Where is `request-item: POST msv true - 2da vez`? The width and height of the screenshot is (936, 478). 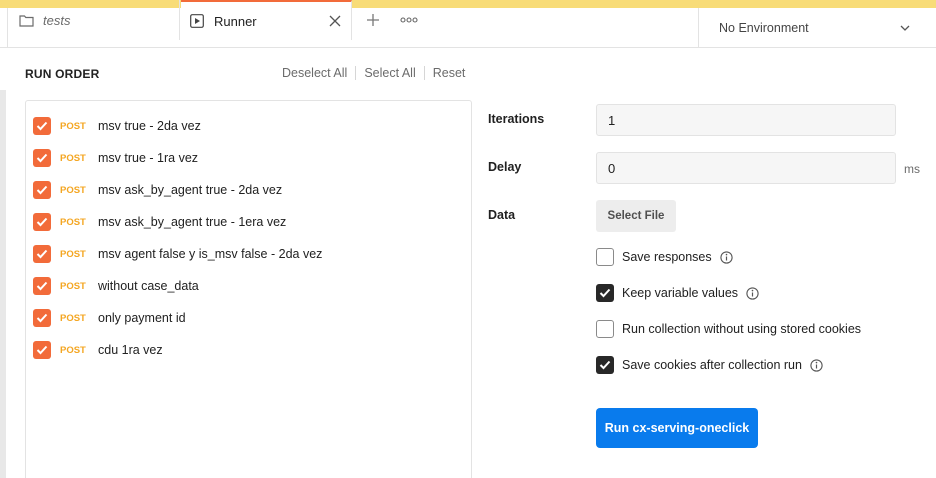
request-item: POST msv true - 2da vez is located at coordinates (117, 126).